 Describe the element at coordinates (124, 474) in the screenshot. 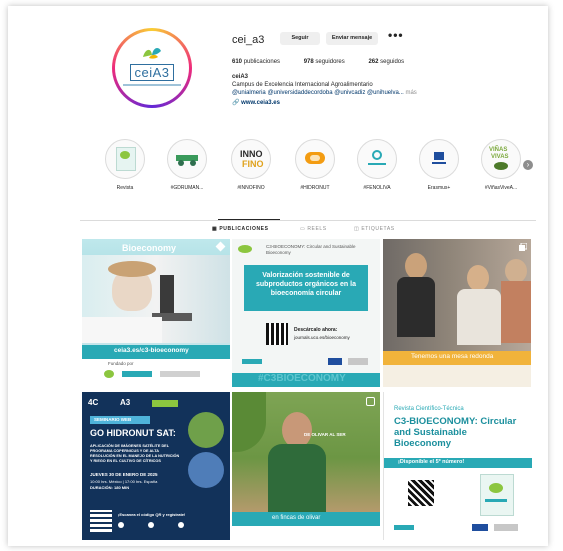

I see `post-date: JUEVES 30 DE ENERO DE 2025` at that location.